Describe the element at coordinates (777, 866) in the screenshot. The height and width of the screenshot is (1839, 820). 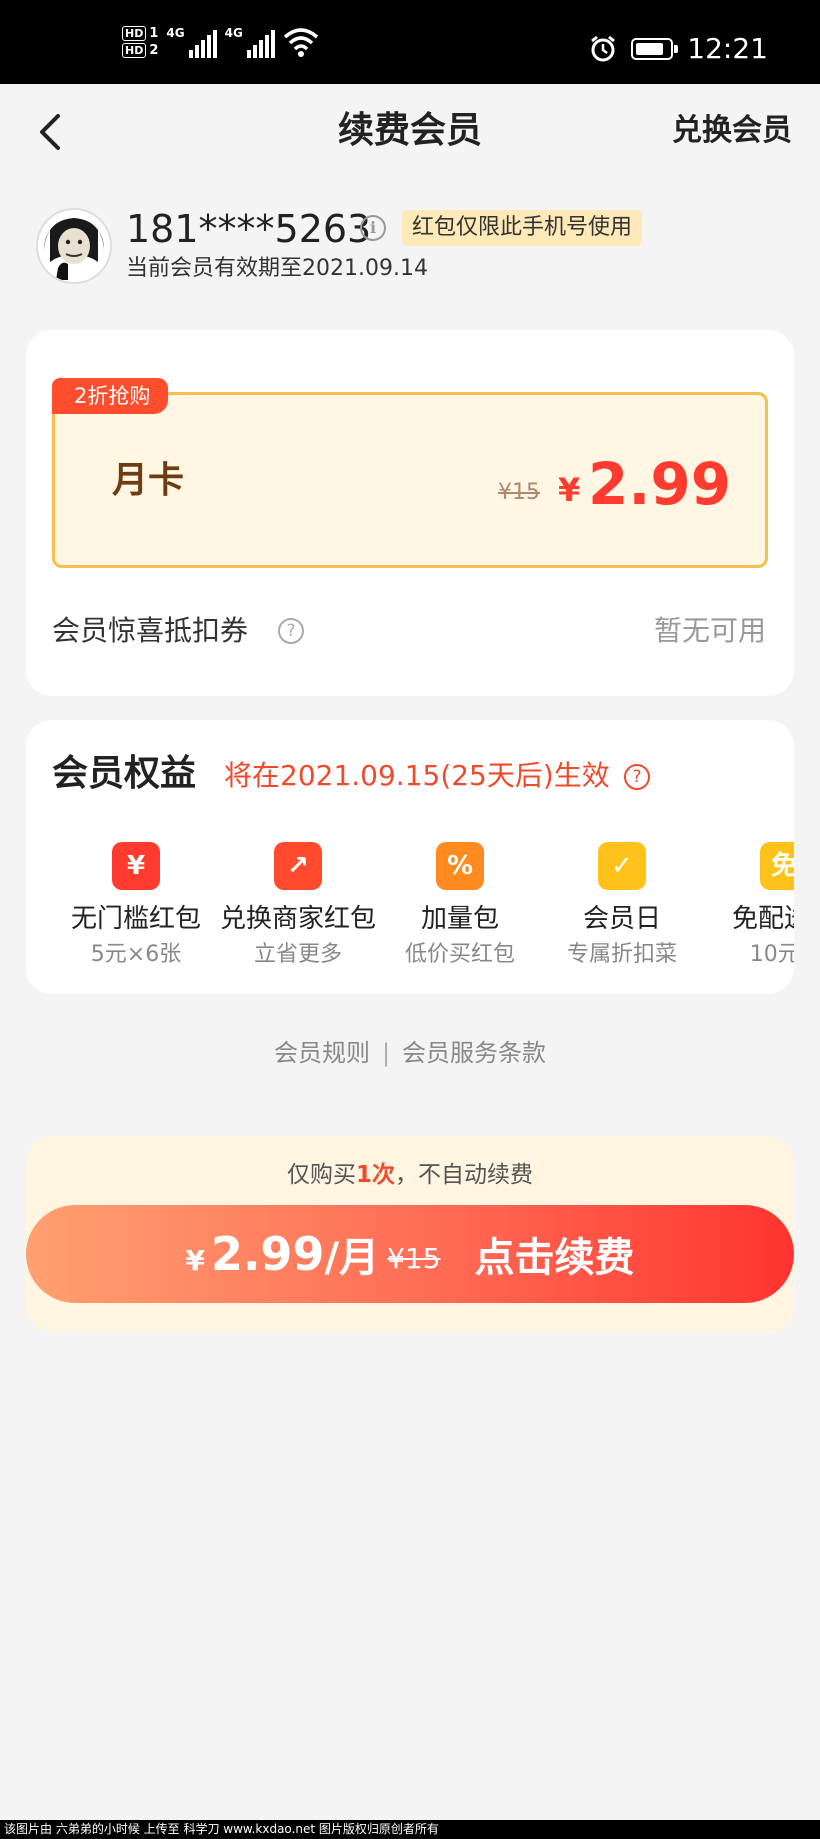
I see `free-delivery-icon: 免` at that location.